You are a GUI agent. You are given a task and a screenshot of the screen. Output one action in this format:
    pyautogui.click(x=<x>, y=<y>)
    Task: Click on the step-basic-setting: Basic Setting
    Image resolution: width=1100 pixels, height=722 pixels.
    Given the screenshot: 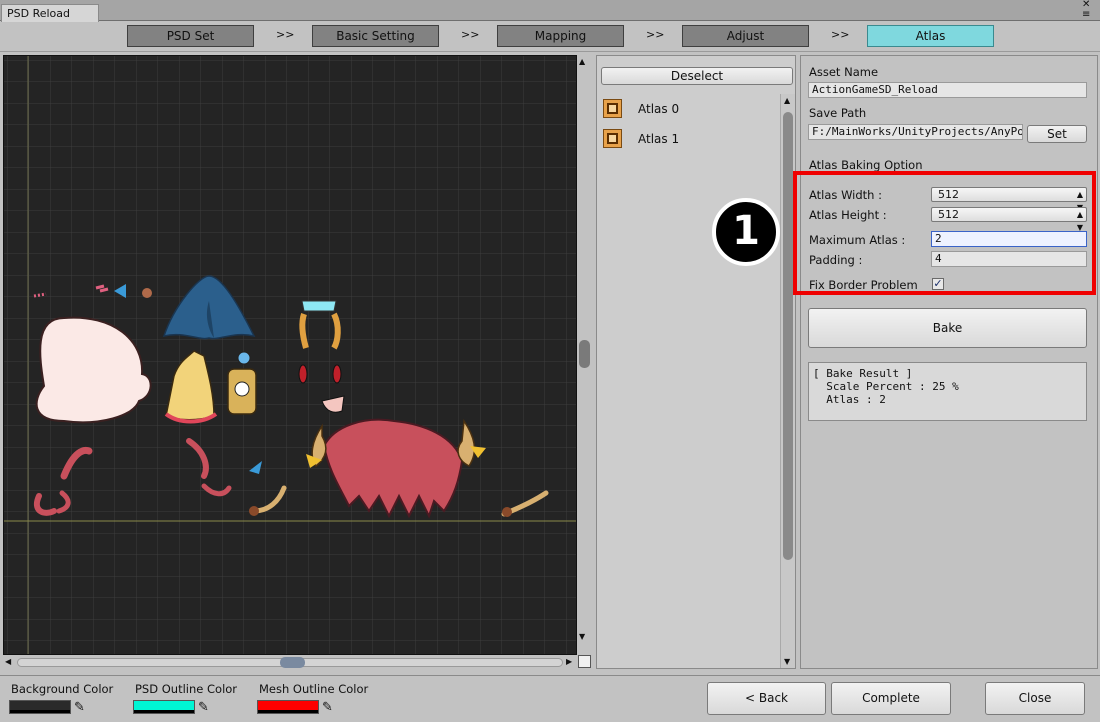 What is the action you would take?
    pyautogui.click(x=375, y=36)
    